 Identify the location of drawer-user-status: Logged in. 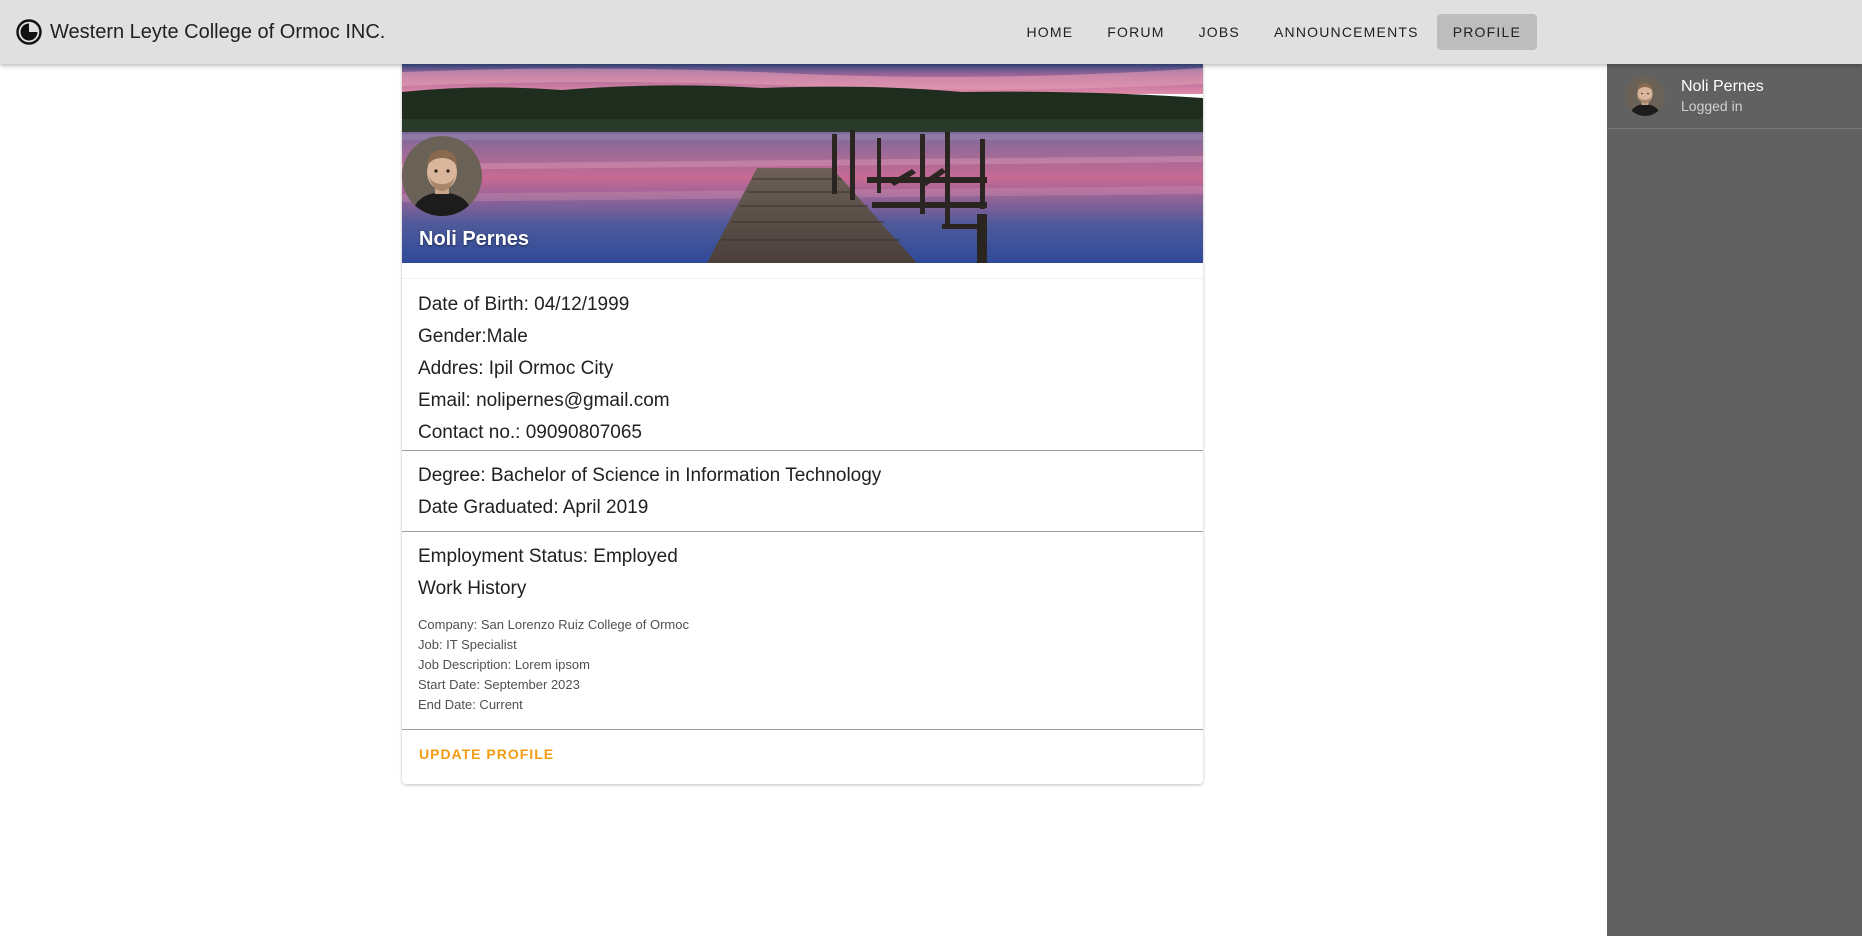
(1712, 106).